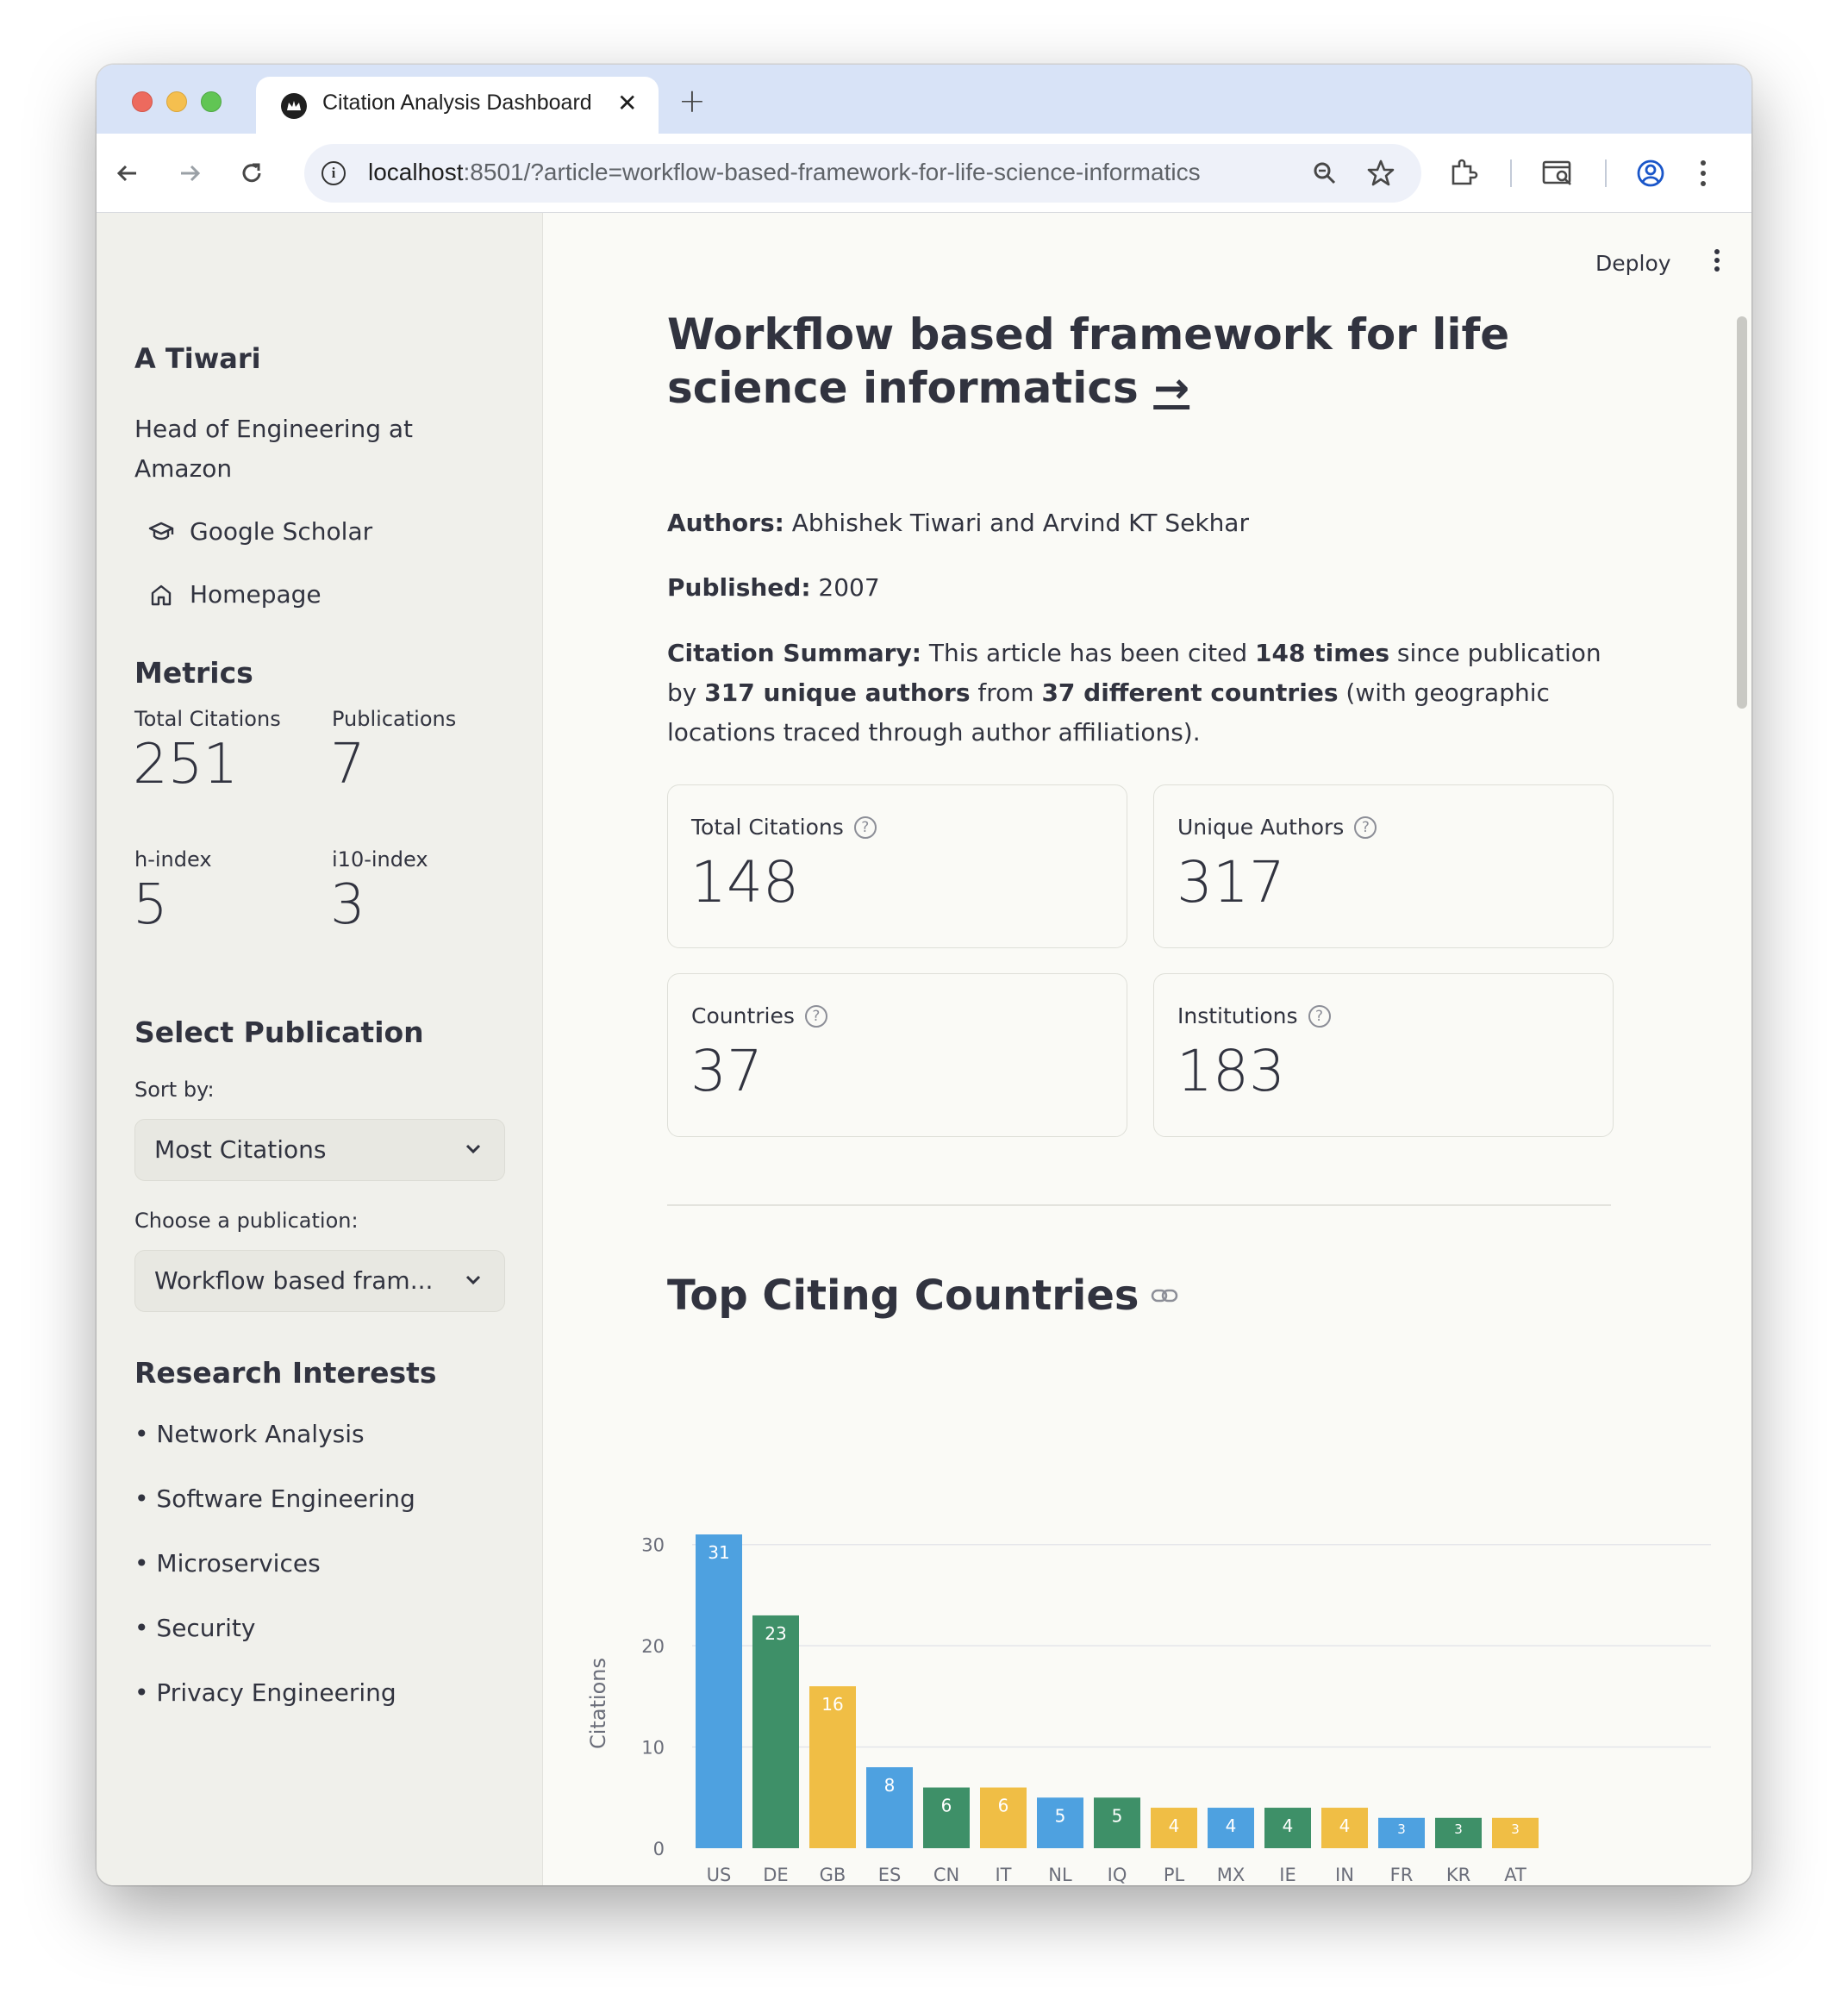 The image size is (1848, 2012). What do you see at coordinates (1380, 173) in the screenshot?
I see `bookmark-star-icon` at bounding box center [1380, 173].